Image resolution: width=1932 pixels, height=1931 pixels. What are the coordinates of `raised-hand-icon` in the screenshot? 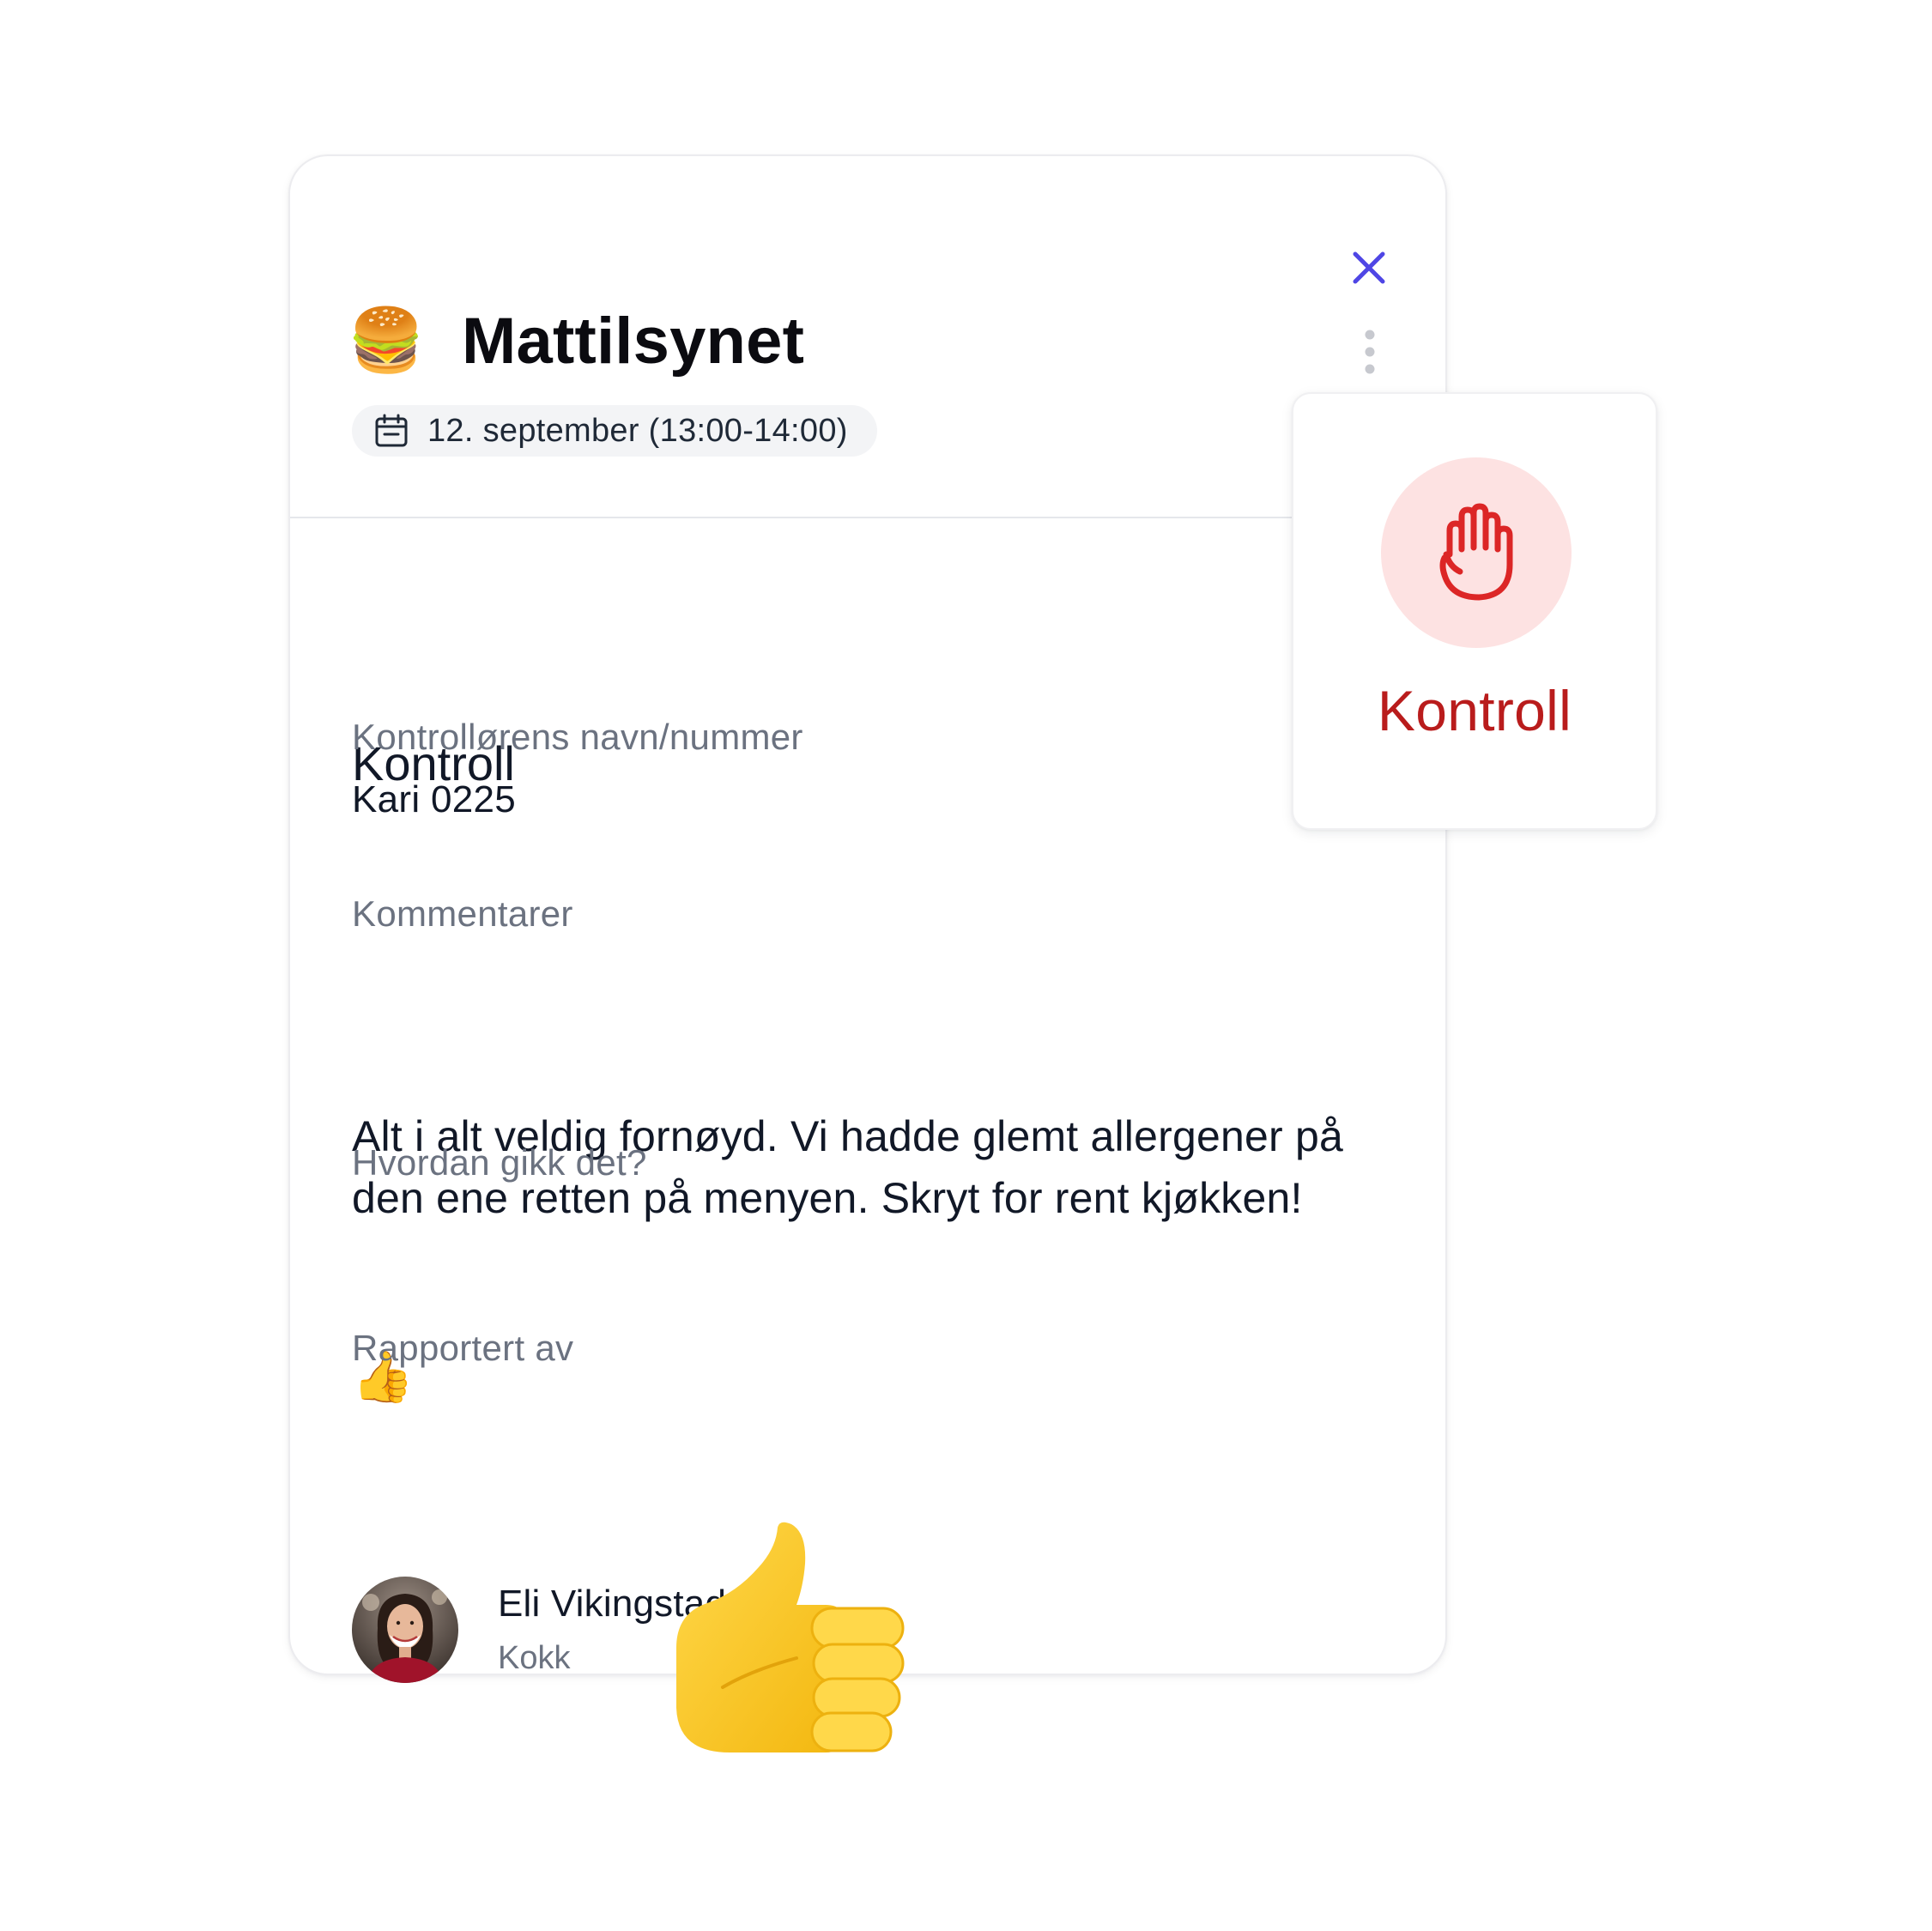 It's located at (1476, 552).